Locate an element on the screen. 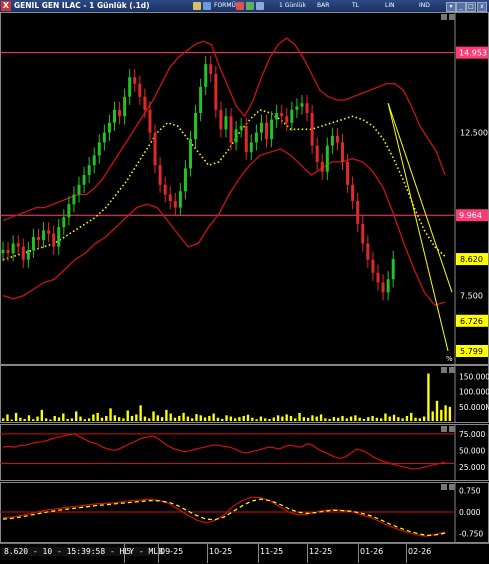  x-axis-separator is located at coordinates (307, 553).